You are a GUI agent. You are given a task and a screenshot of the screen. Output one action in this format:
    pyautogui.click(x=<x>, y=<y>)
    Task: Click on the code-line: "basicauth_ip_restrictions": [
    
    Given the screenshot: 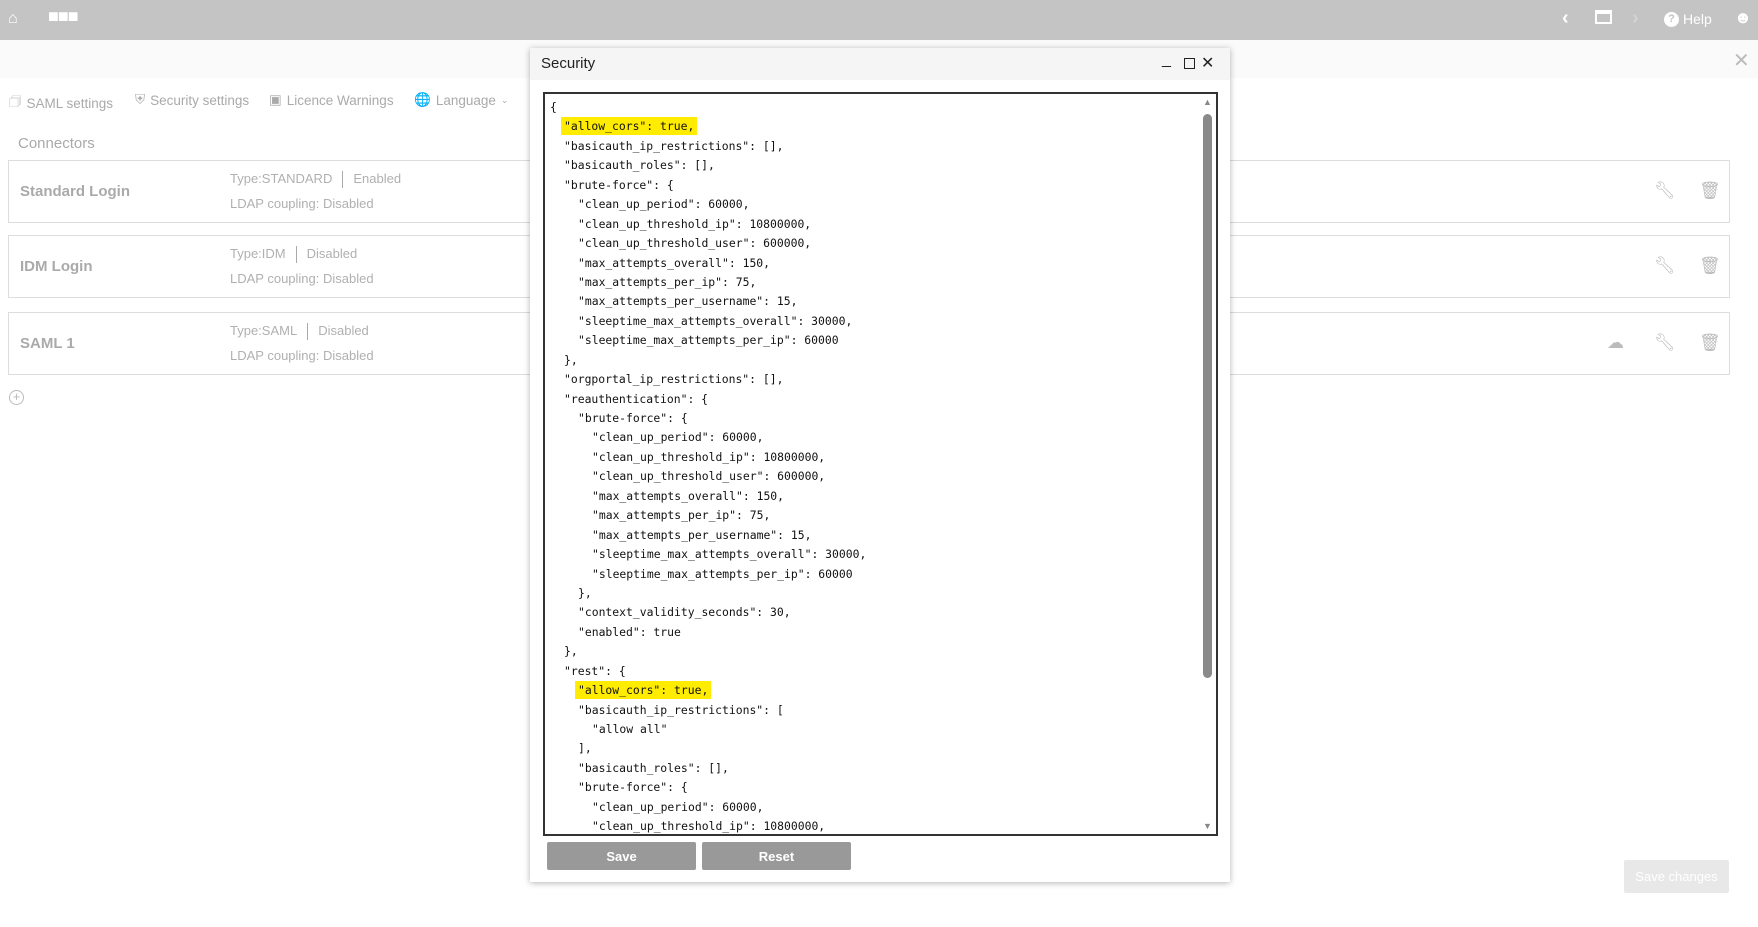 What is the action you would take?
    pyautogui.click(x=708, y=710)
    